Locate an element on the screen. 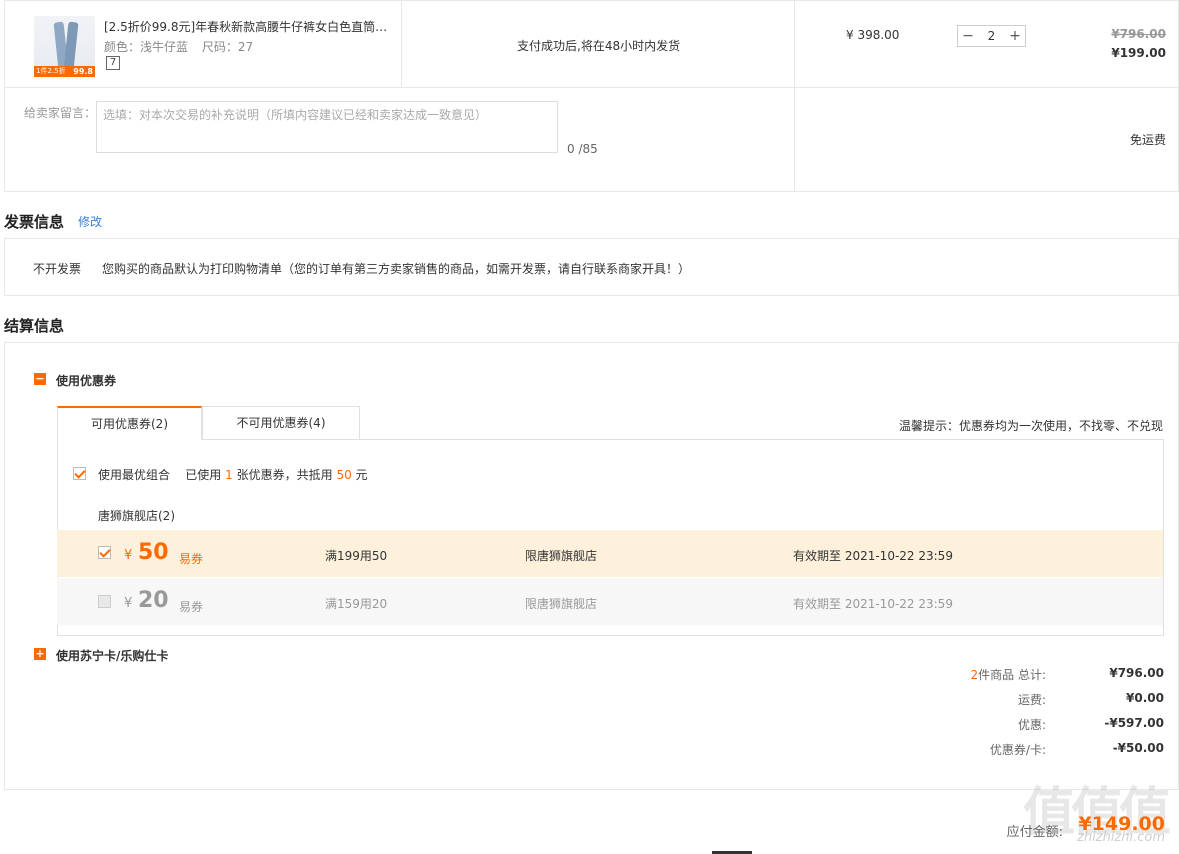  combo-used-amount: 50 is located at coordinates (344, 475).